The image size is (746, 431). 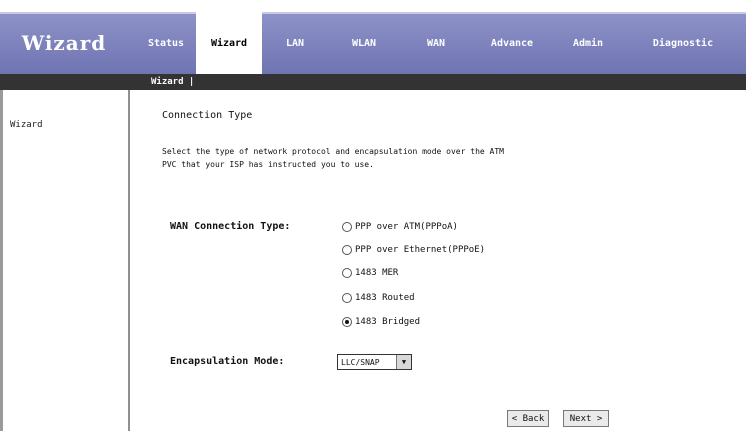 I want to click on left-border, so click(x=1, y=260).